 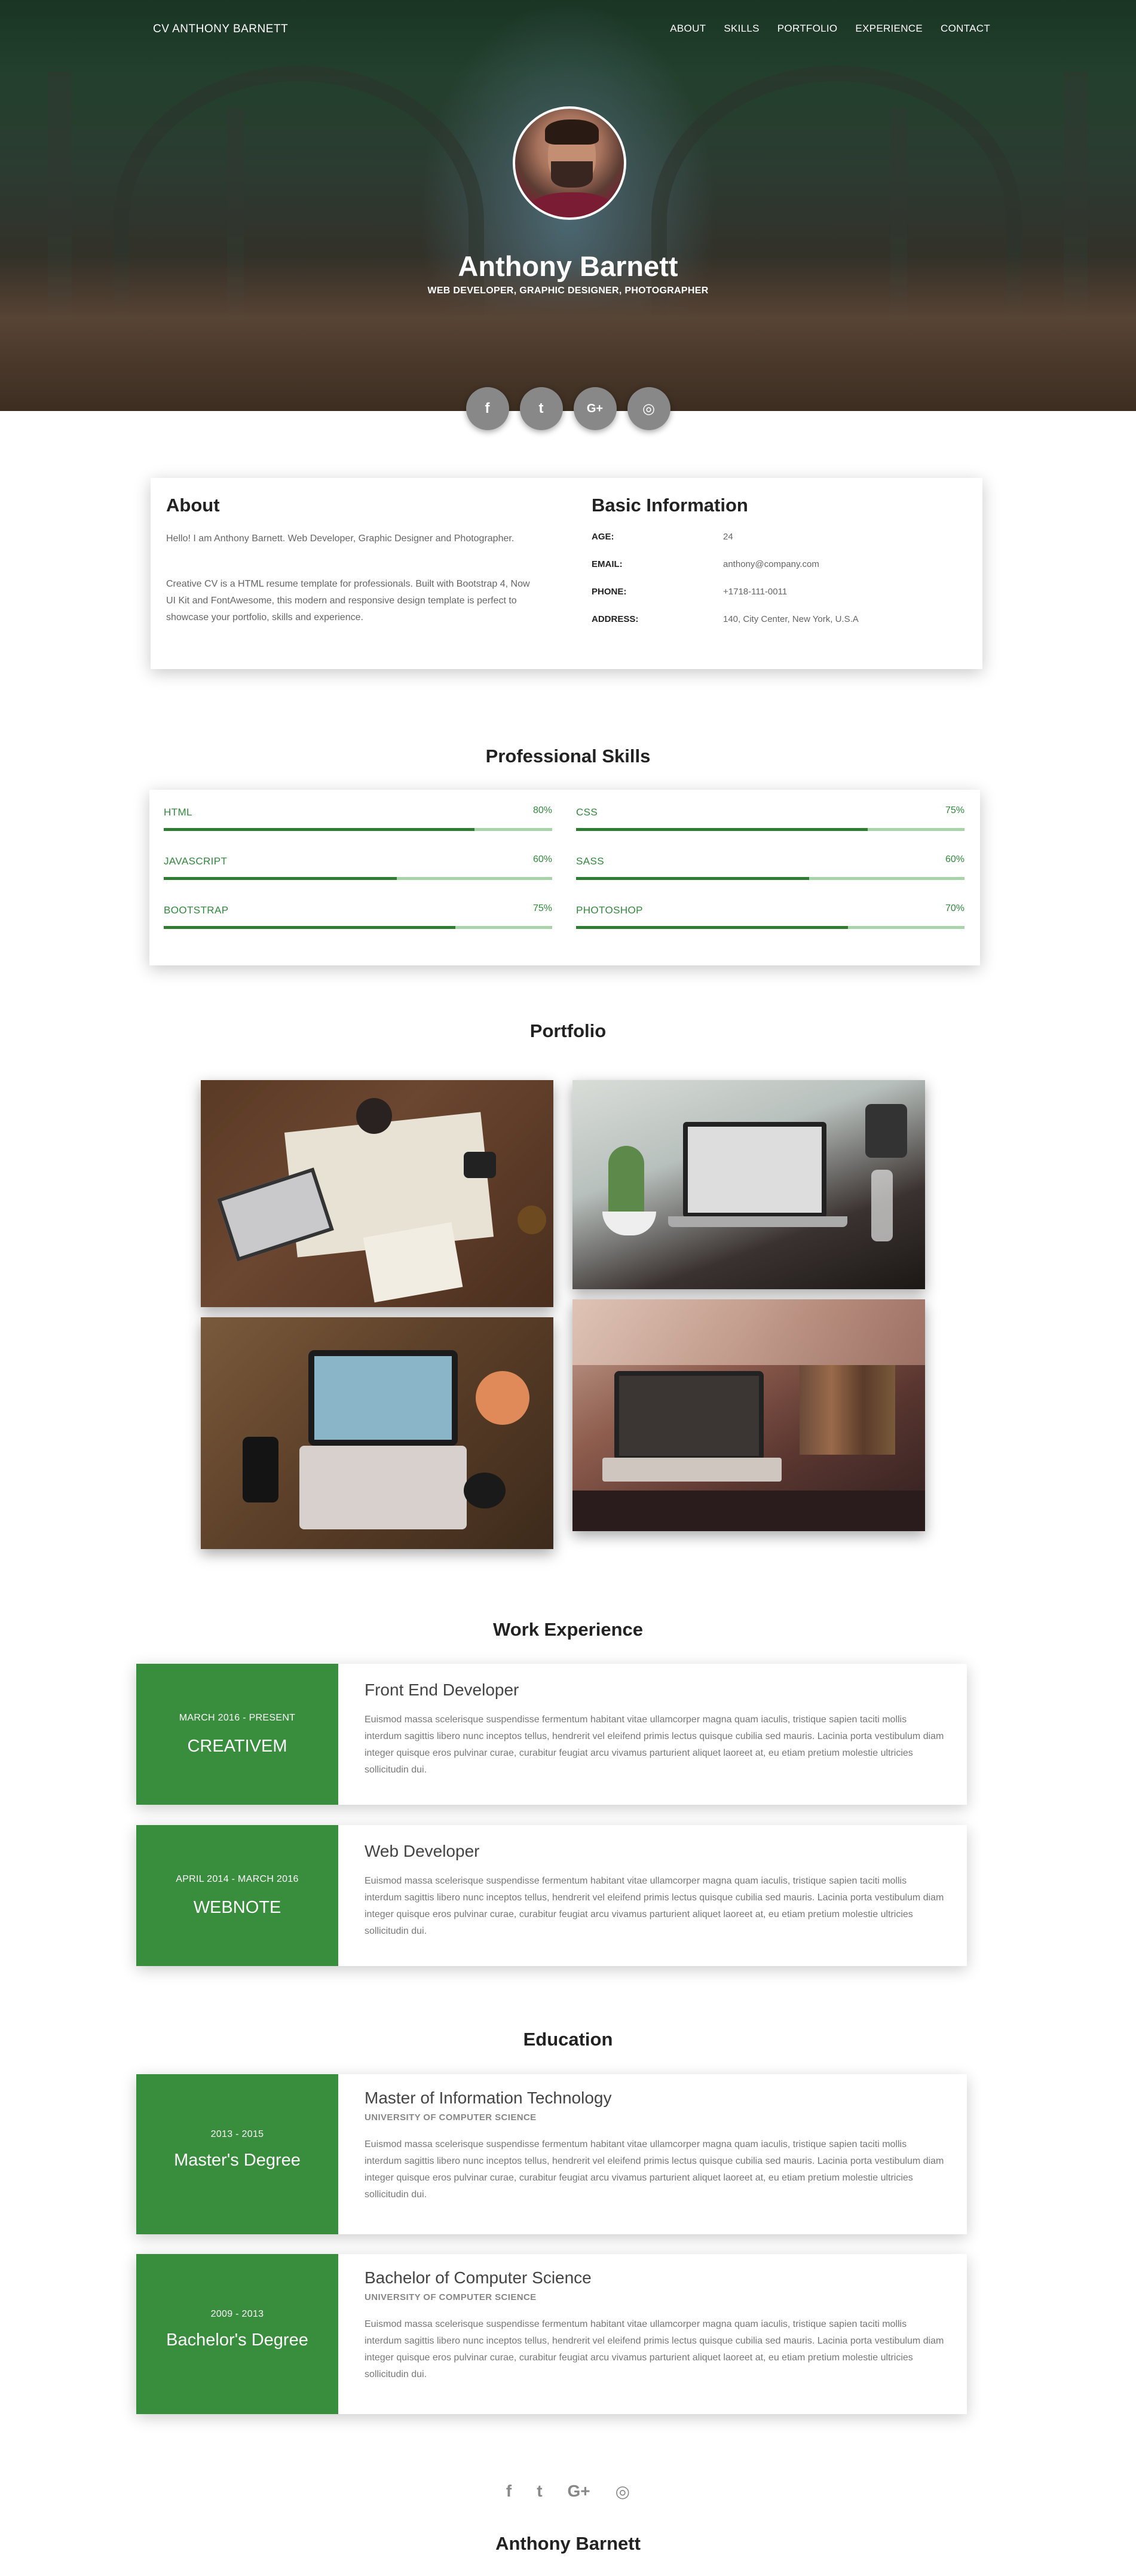 What do you see at coordinates (358, 921) in the screenshot?
I see `skill-bootstrap: BOOTSTRAP 75%` at bounding box center [358, 921].